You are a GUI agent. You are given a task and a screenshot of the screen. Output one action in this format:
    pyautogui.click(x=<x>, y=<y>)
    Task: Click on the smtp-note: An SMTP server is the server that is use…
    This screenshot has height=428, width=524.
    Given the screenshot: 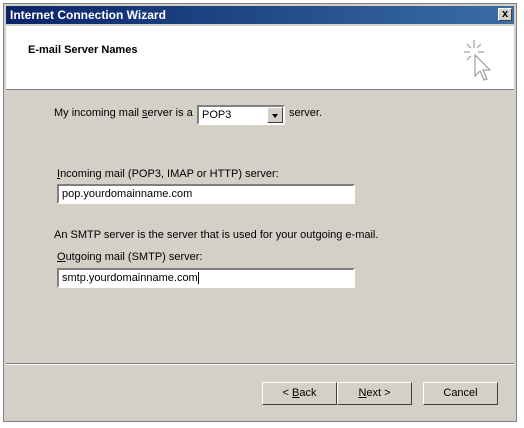 What is the action you would take?
    pyautogui.click(x=216, y=235)
    